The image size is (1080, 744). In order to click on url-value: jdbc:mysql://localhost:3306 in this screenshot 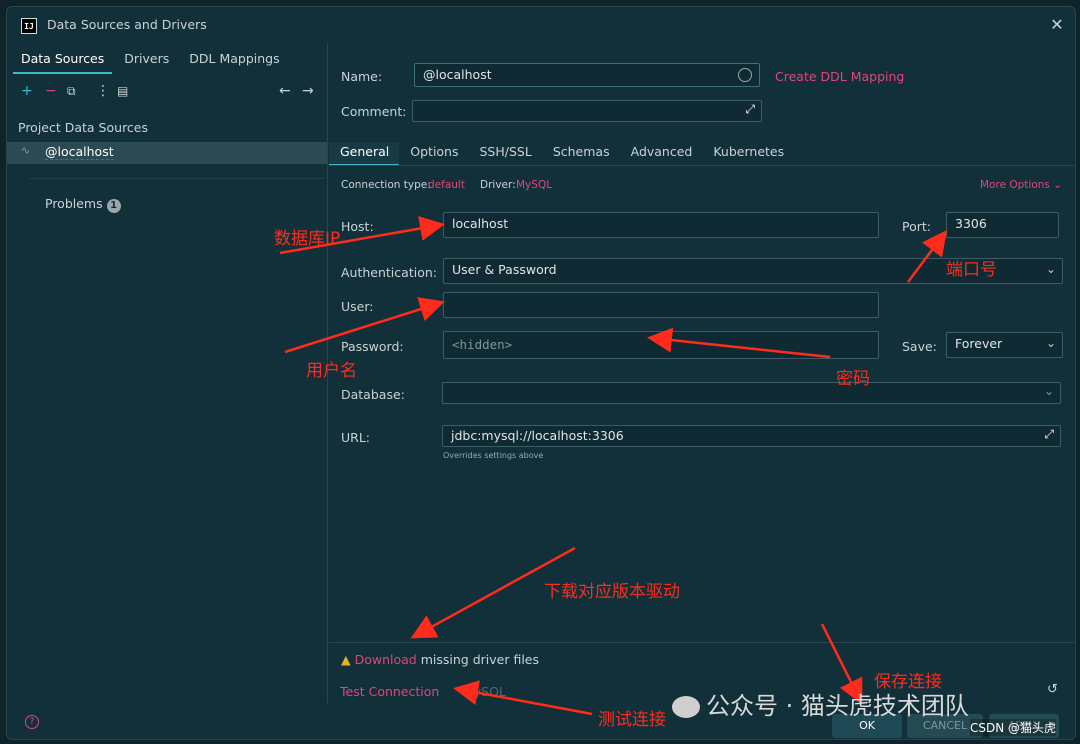, I will do `click(537, 435)`.